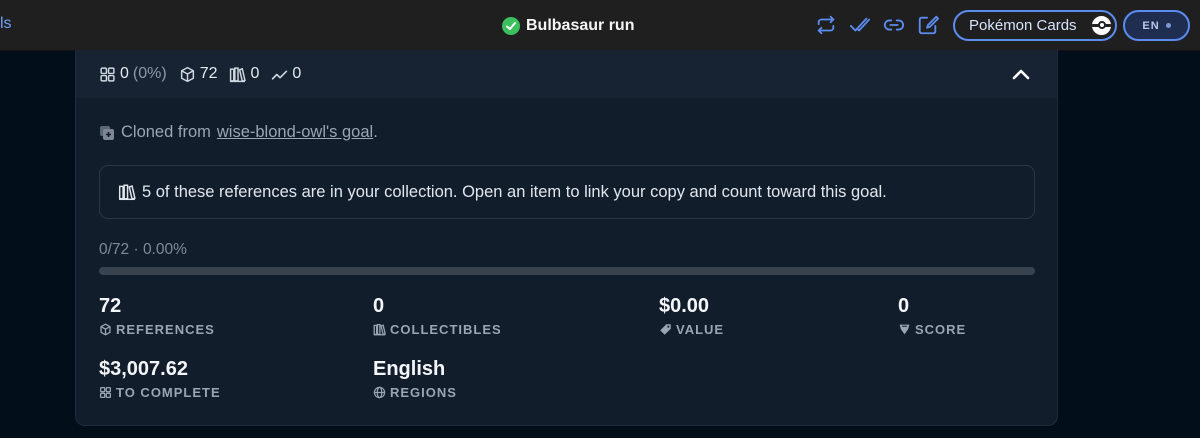 The width and height of the screenshot is (1200, 438). What do you see at coordinates (1151, 25) in the screenshot?
I see `language-selector-label: EN` at bounding box center [1151, 25].